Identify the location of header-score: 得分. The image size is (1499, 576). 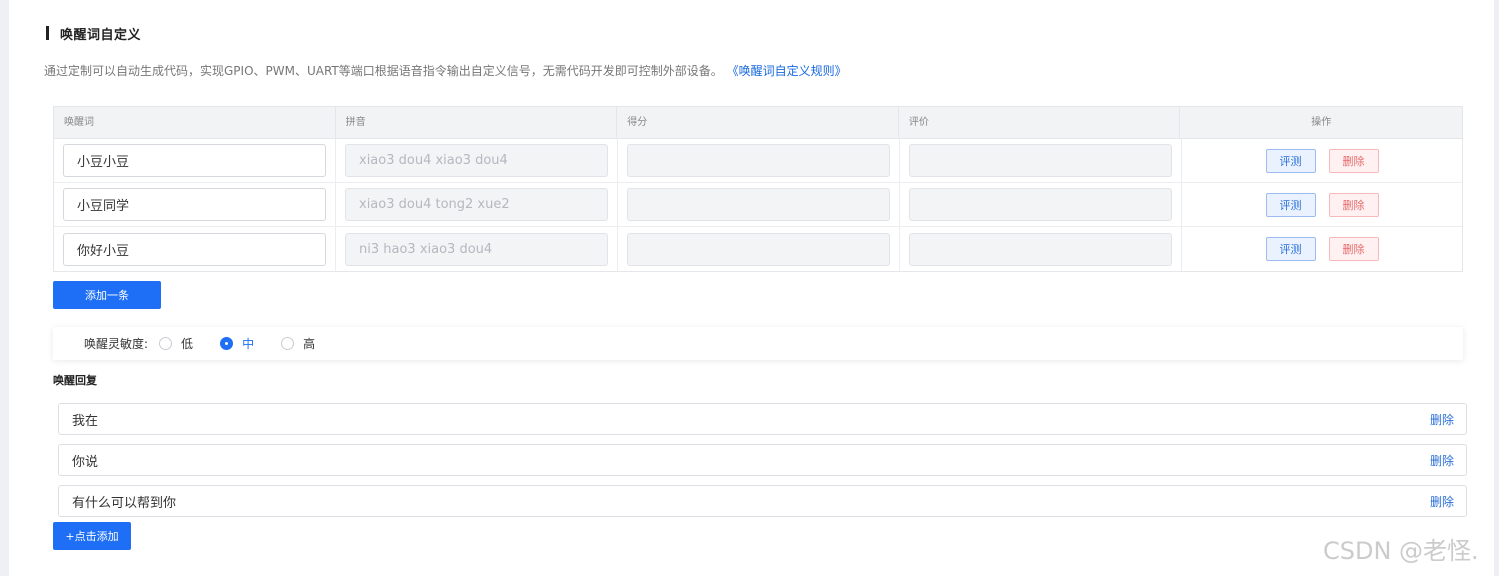
(758, 122).